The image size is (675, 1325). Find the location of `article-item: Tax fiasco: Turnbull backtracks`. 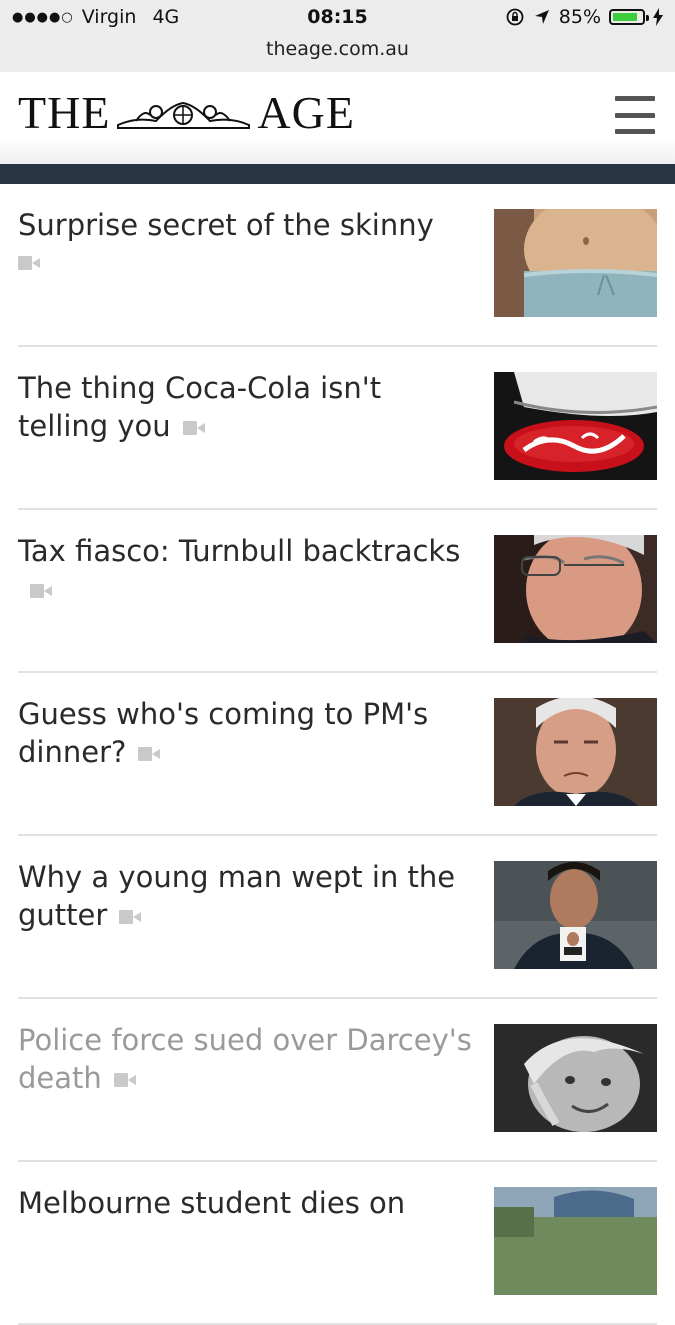

article-item: Tax fiasco: Turnbull backtracks is located at coordinates (337, 591).